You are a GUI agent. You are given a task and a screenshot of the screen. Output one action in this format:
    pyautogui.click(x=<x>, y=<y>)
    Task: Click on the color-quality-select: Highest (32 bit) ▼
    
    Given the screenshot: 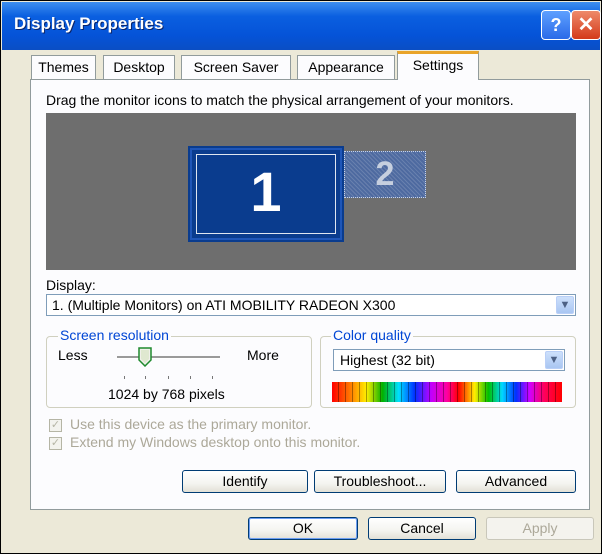 What is the action you would take?
    pyautogui.click(x=449, y=360)
    